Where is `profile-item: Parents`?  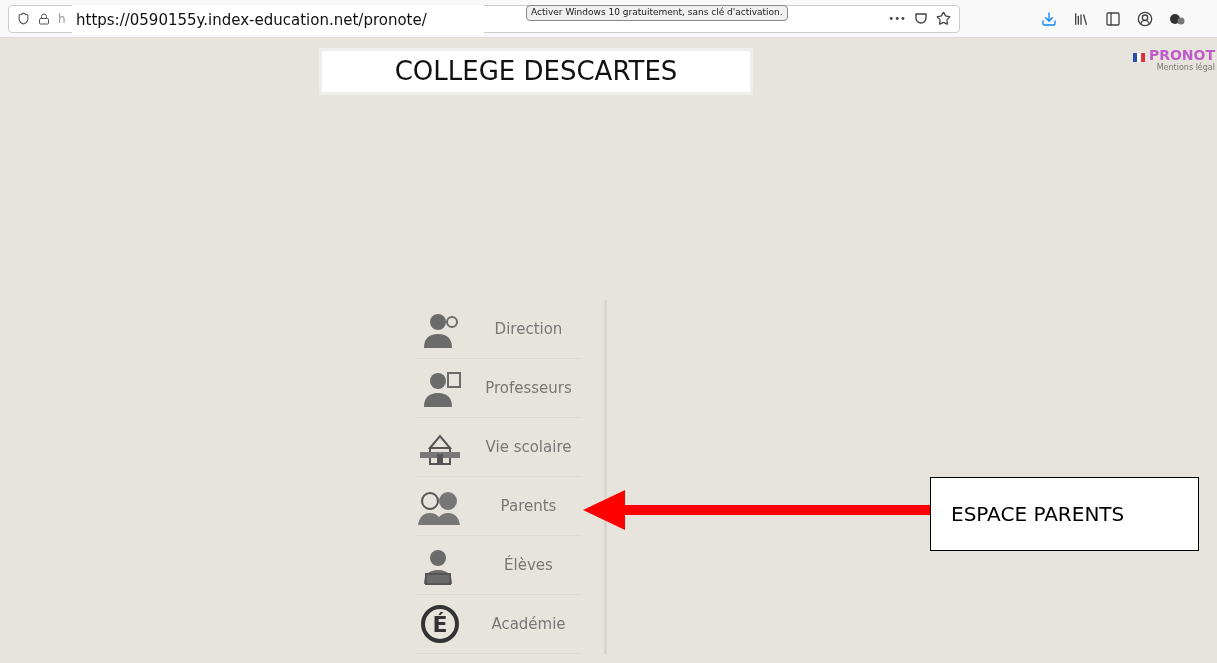
profile-item: Parents is located at coordinates (498, 506).